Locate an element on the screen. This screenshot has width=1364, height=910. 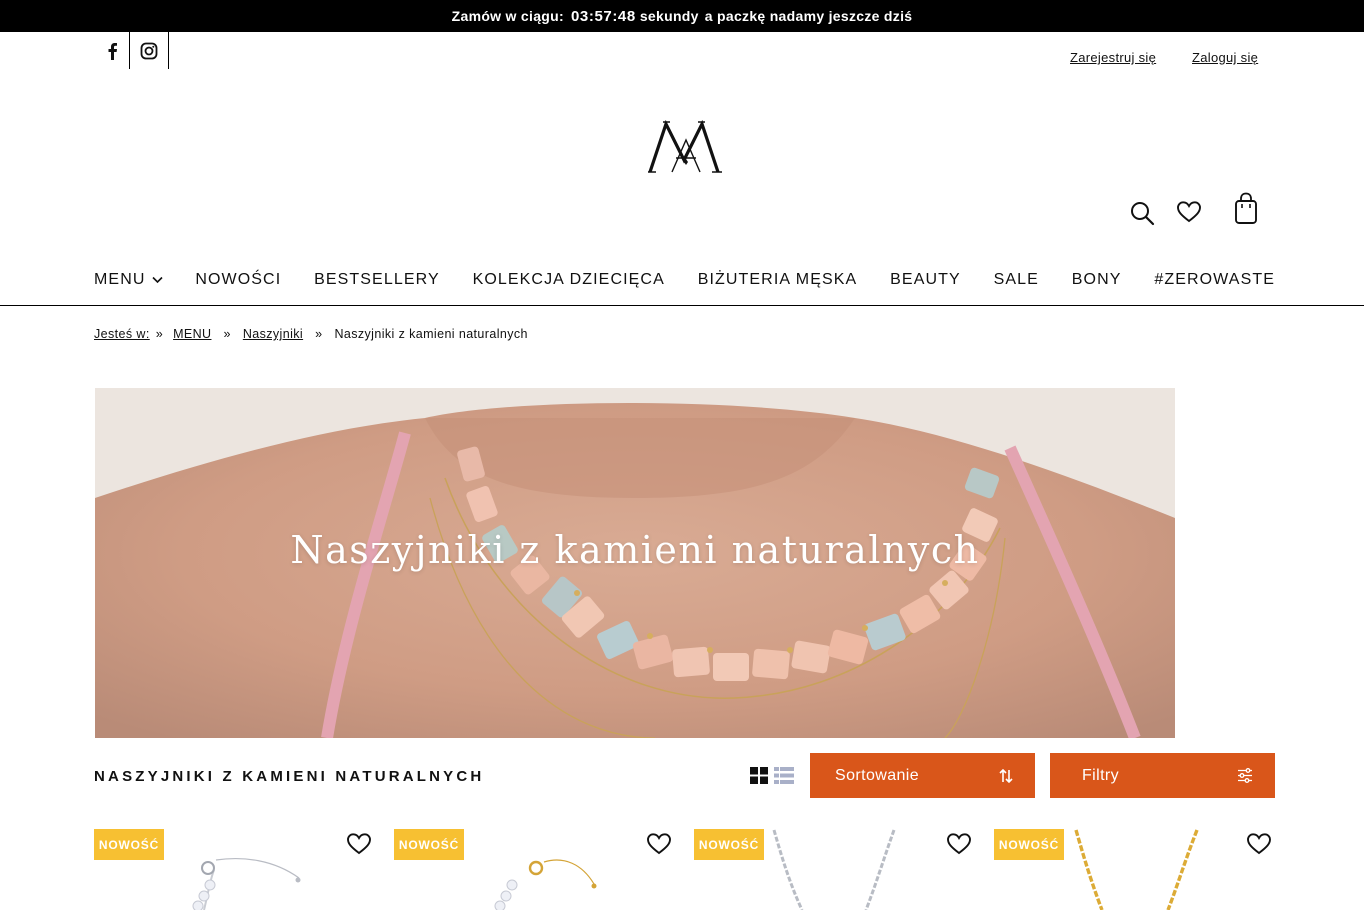
sort-button-label: Sortowanie is located at coordinates (877, 775).